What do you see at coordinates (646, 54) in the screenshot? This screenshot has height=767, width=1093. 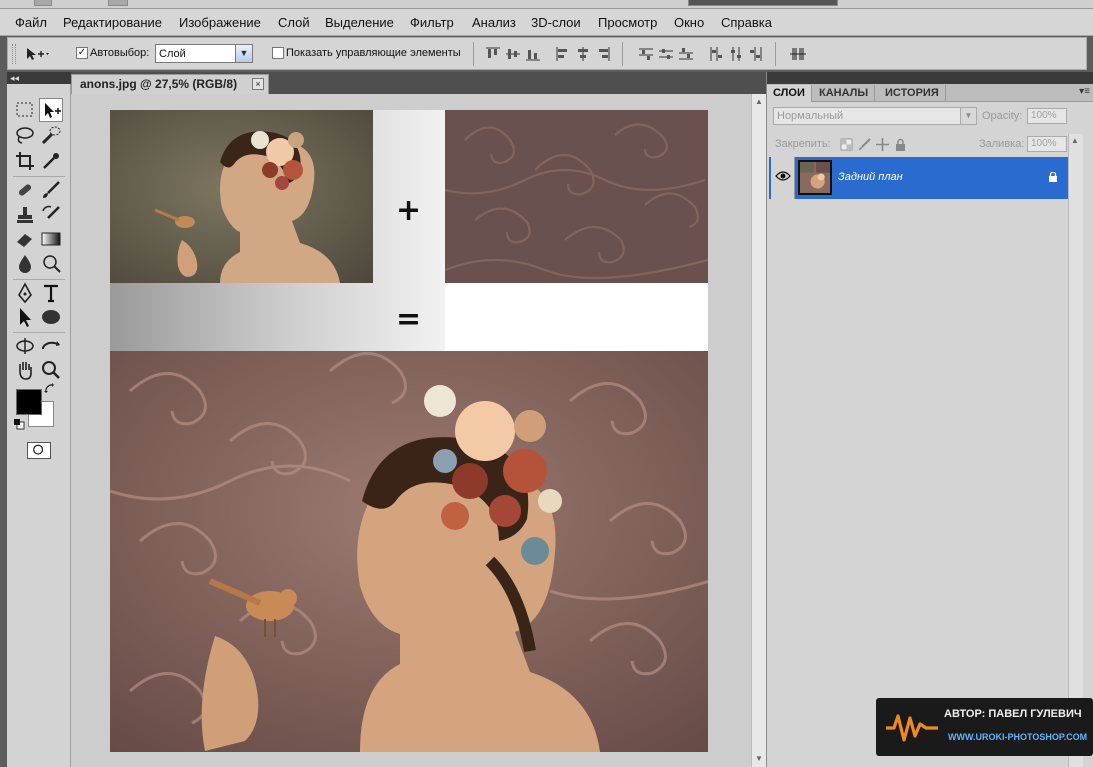 I see `distribute-top-icon` at bounding box center [646, 54].